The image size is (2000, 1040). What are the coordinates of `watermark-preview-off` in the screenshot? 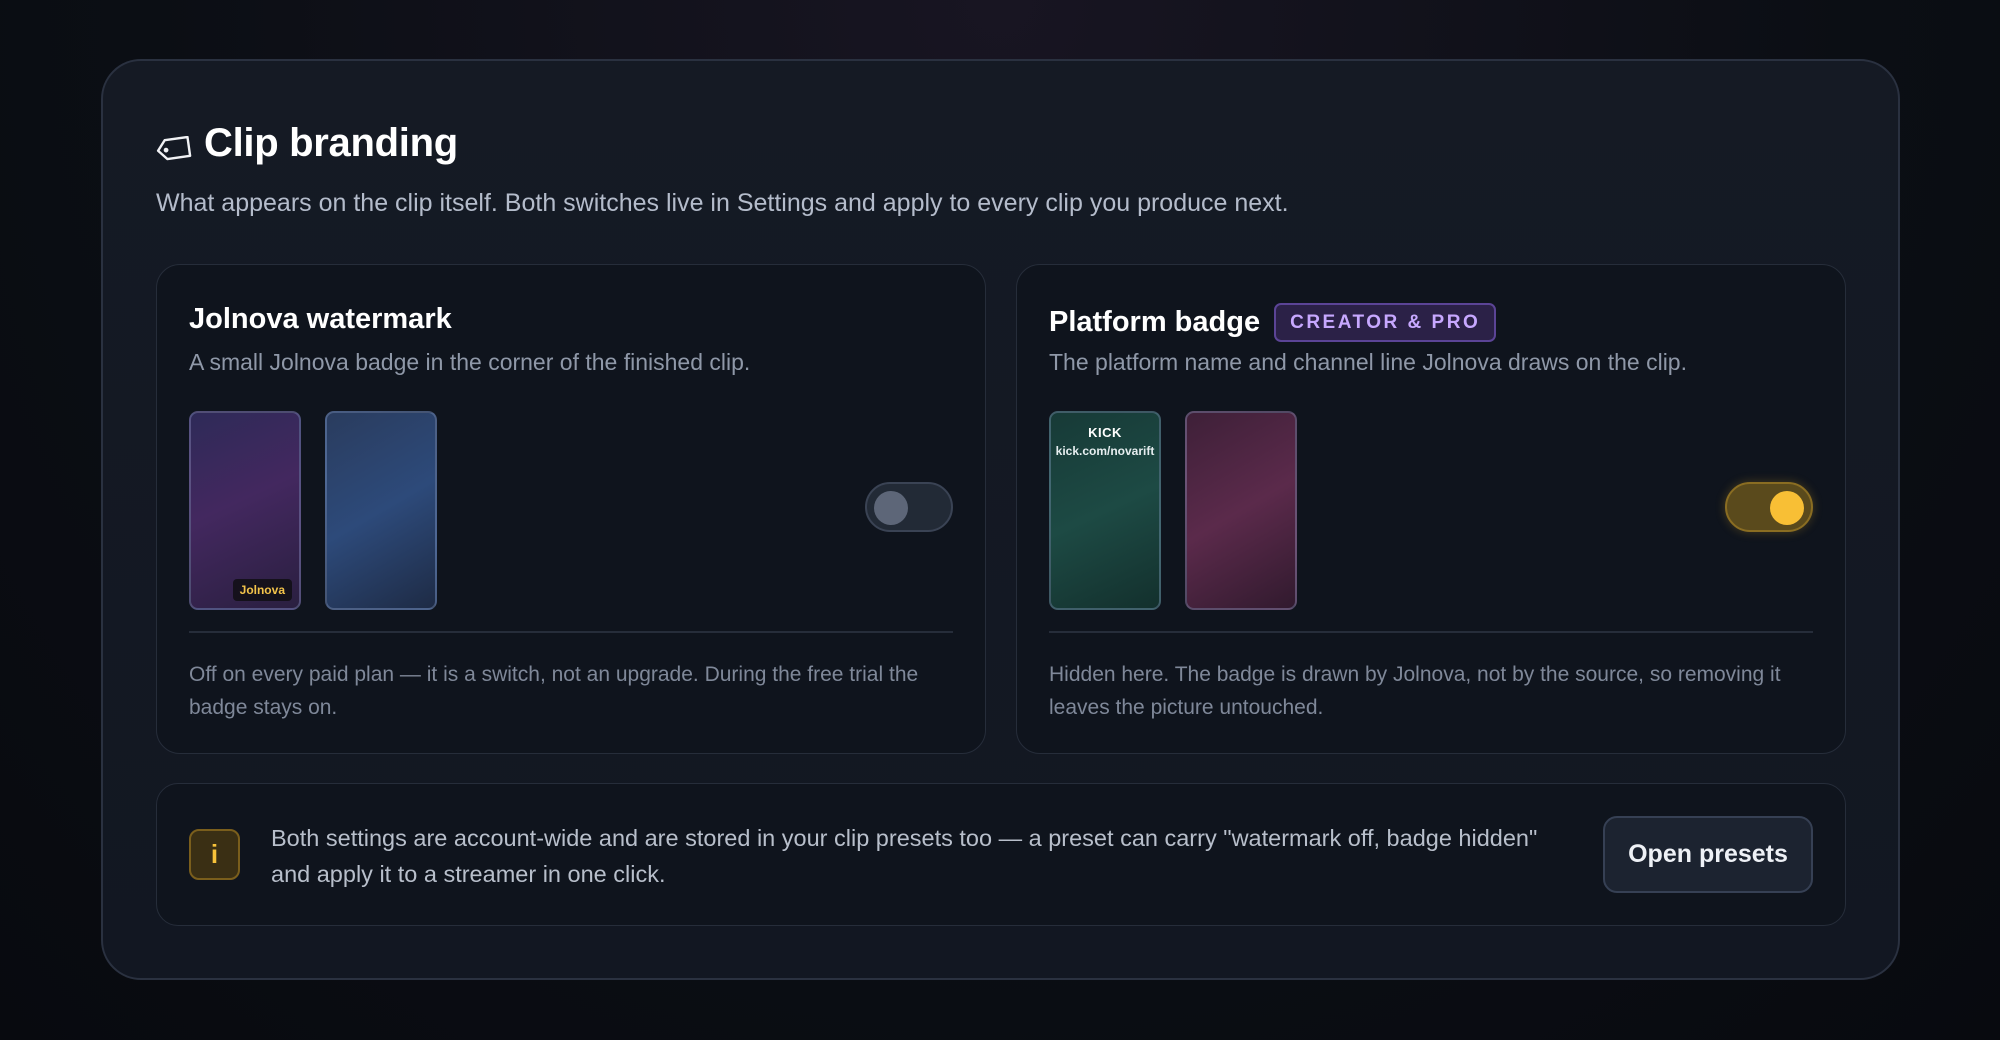 It's located at (381, 510).